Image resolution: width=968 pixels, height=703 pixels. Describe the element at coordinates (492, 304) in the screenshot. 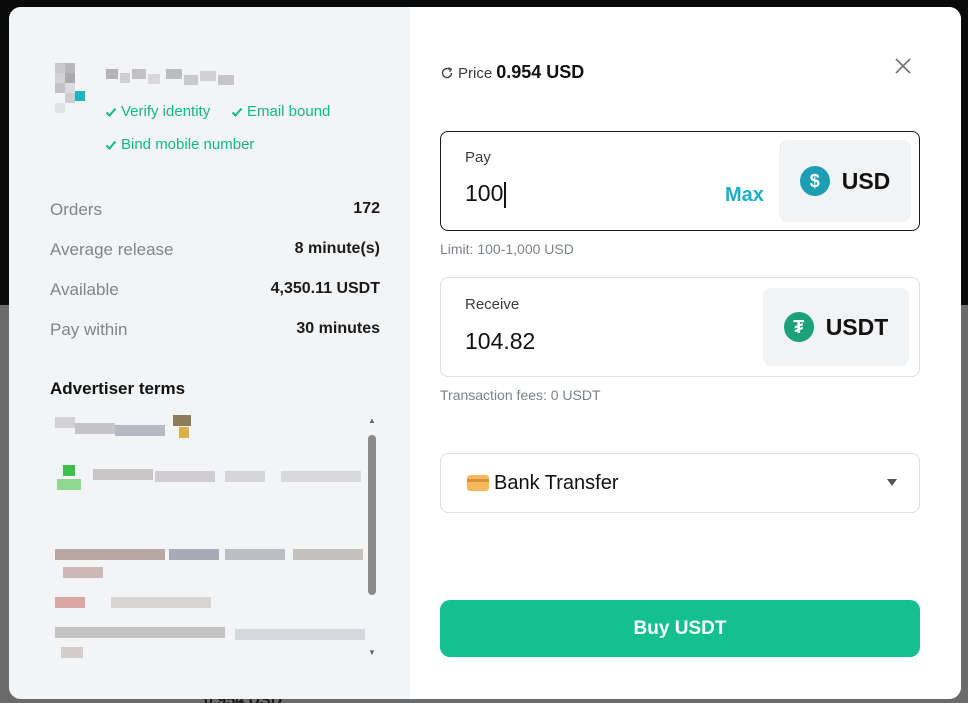

I see `receive-label: Receive` at that location.